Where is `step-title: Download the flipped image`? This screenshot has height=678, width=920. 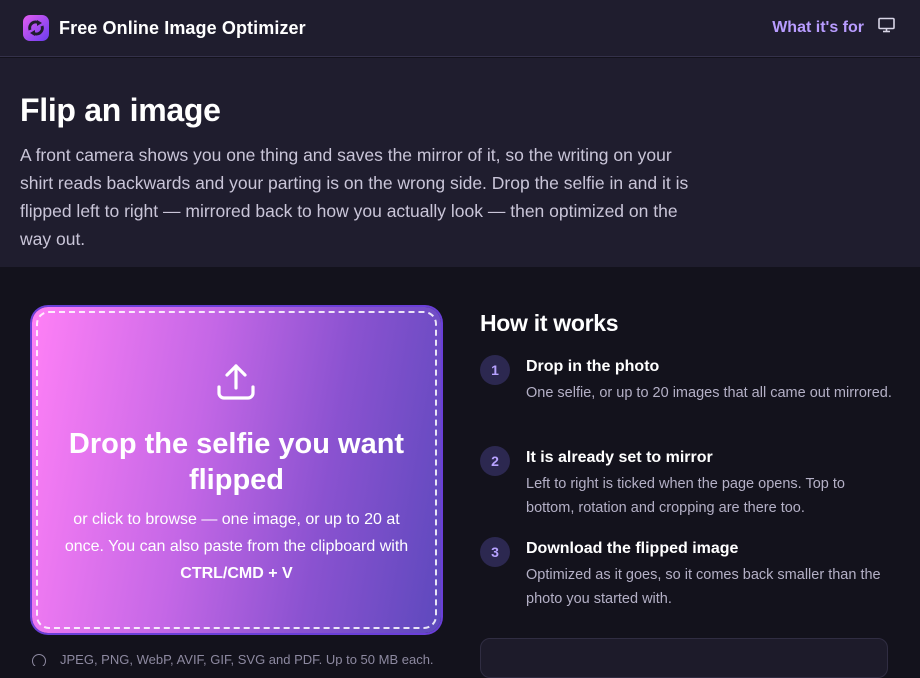 step-title: Download the flipped image is located at coordinates (632, 548).